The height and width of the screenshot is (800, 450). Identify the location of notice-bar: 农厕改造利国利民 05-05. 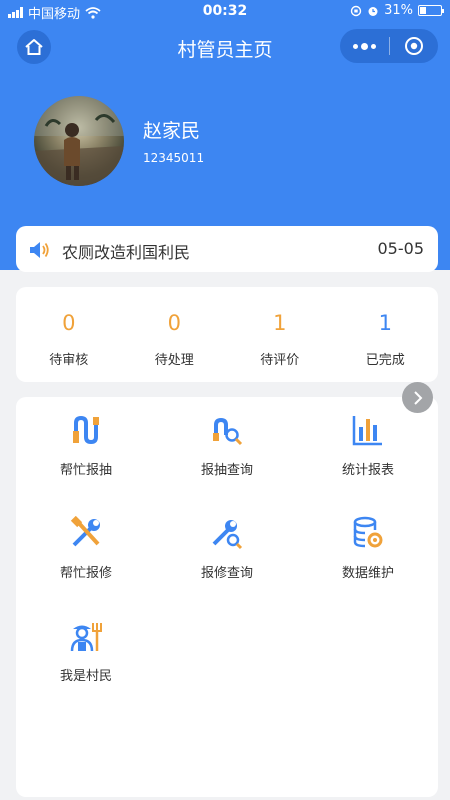
(227, 249).